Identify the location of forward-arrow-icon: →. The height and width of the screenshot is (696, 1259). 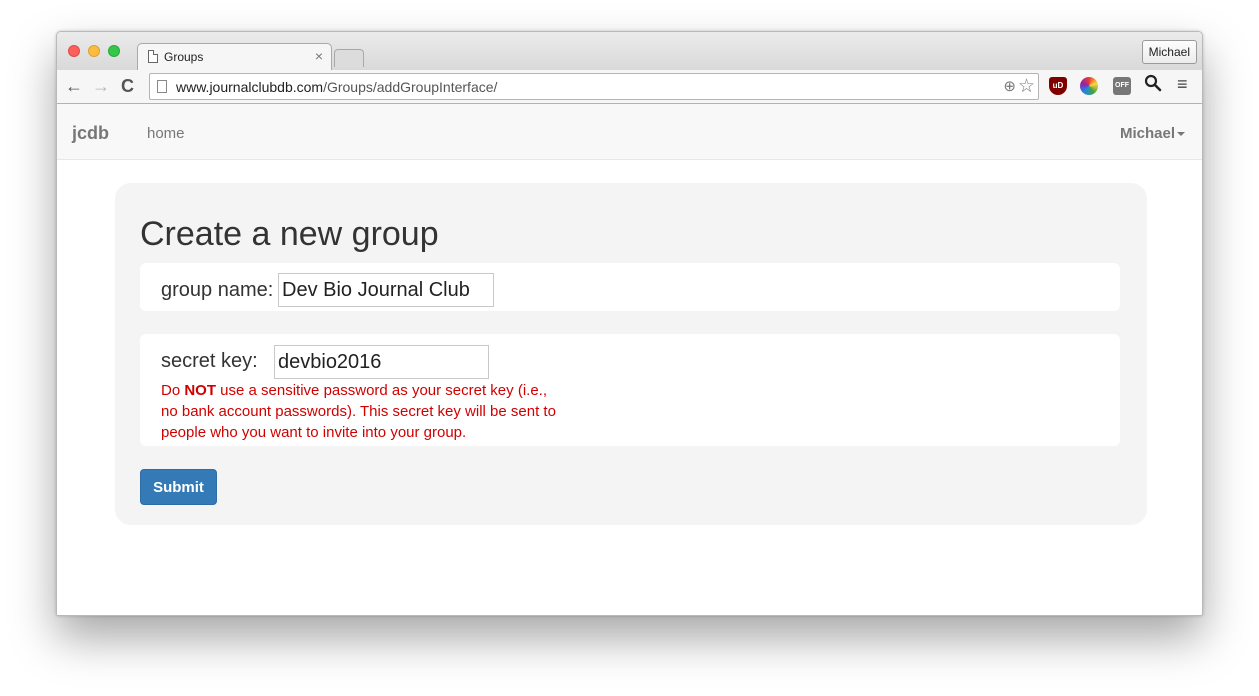
(101, 86).